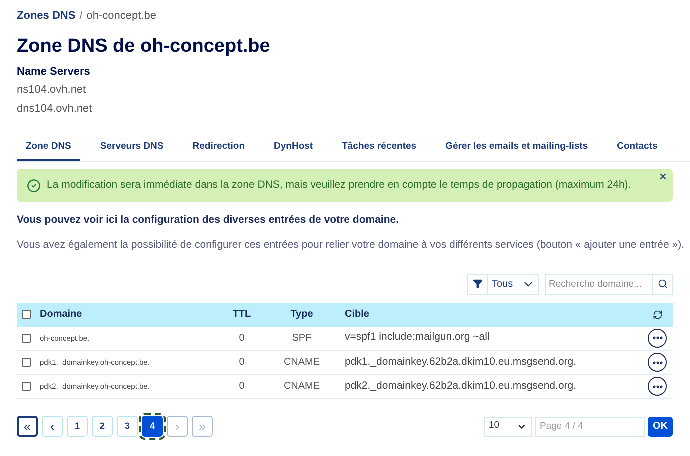 The width and height of the screenshot is (690, 456). What do you see at coordinates (339, 185) in the screenshot?
I see `alert-message: La modification sera immédiate dans la zone DNS, mais veuillez prendre en compte le temps de propagation (maximum 24h).` at bounding box center [339, 185].